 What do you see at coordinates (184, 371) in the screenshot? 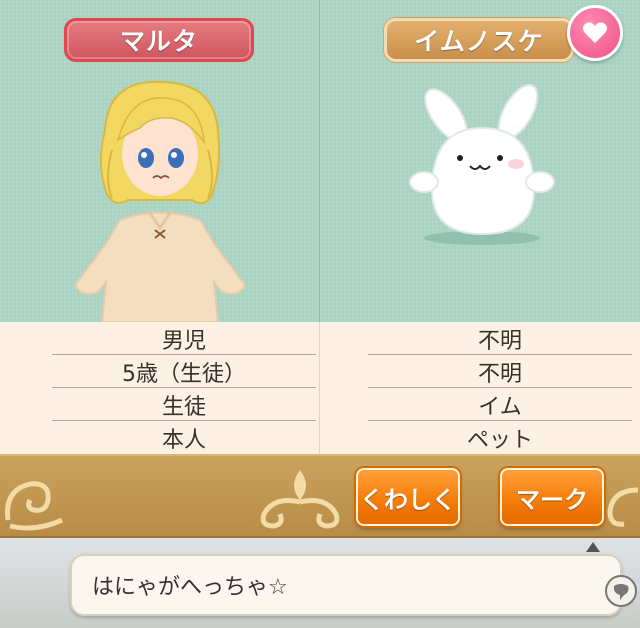
I see `info-age: 5歳（生徒）` at bounding box center [184, 371].